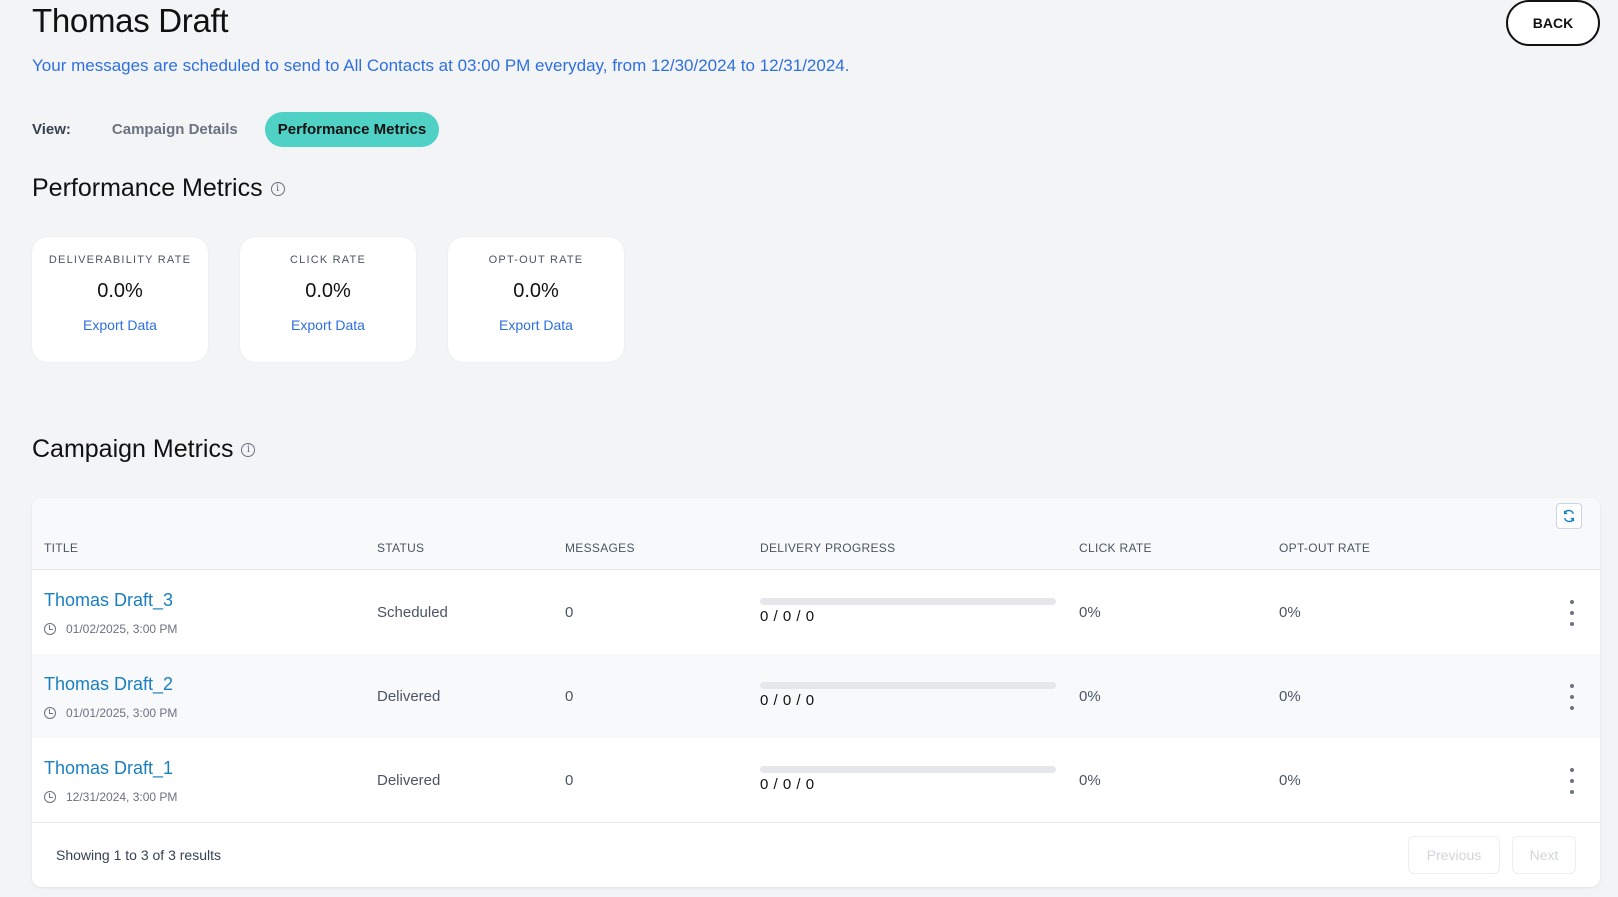 The image size is (1618, 897). What do you see at coordinates (400, 548) in the screenshot?
I see `column-header-status: STATUS` at bounding box center [400, 548].